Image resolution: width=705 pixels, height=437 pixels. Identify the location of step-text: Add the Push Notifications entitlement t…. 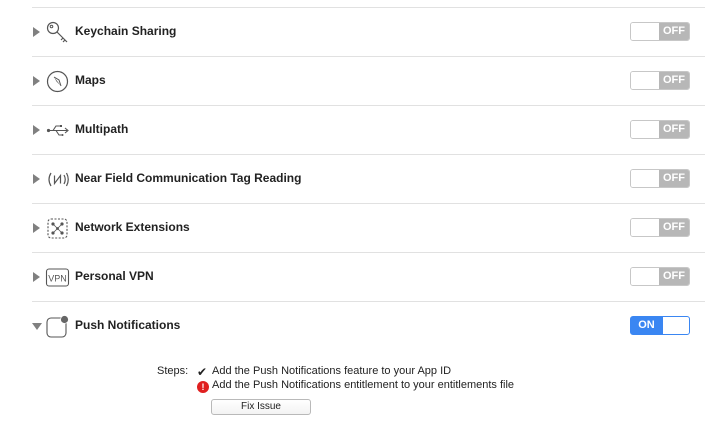
(363, 385).